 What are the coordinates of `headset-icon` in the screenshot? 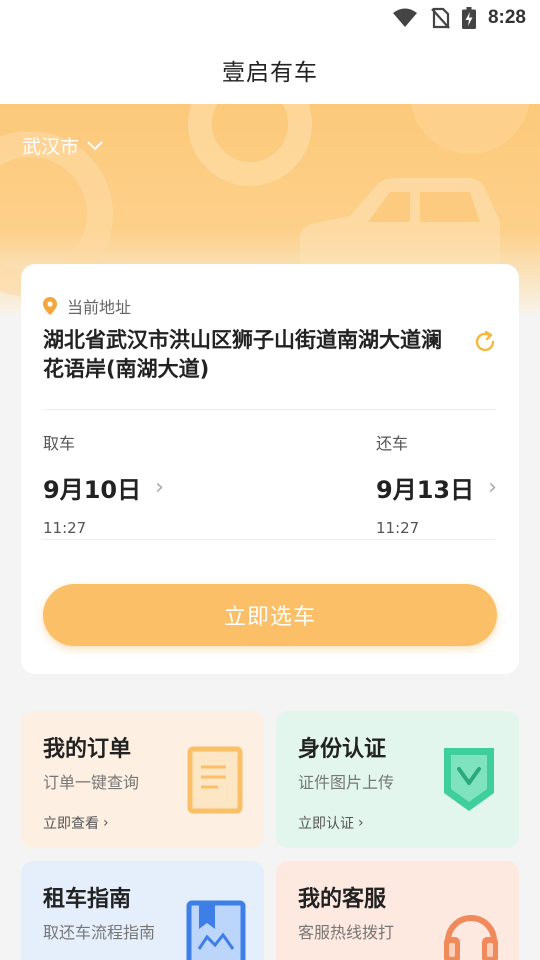 It's located at (471, 937).